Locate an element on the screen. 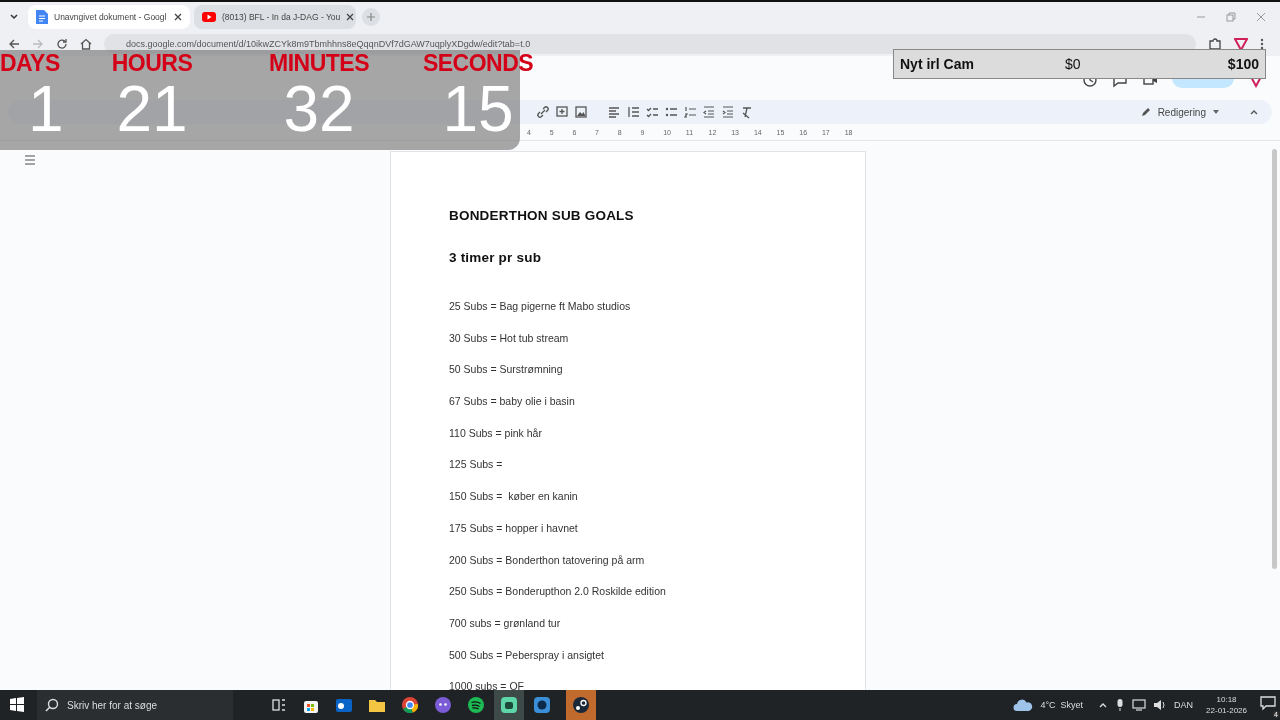 The image size is (1280, 720). reload-icon is located at coordinates (62, 44).